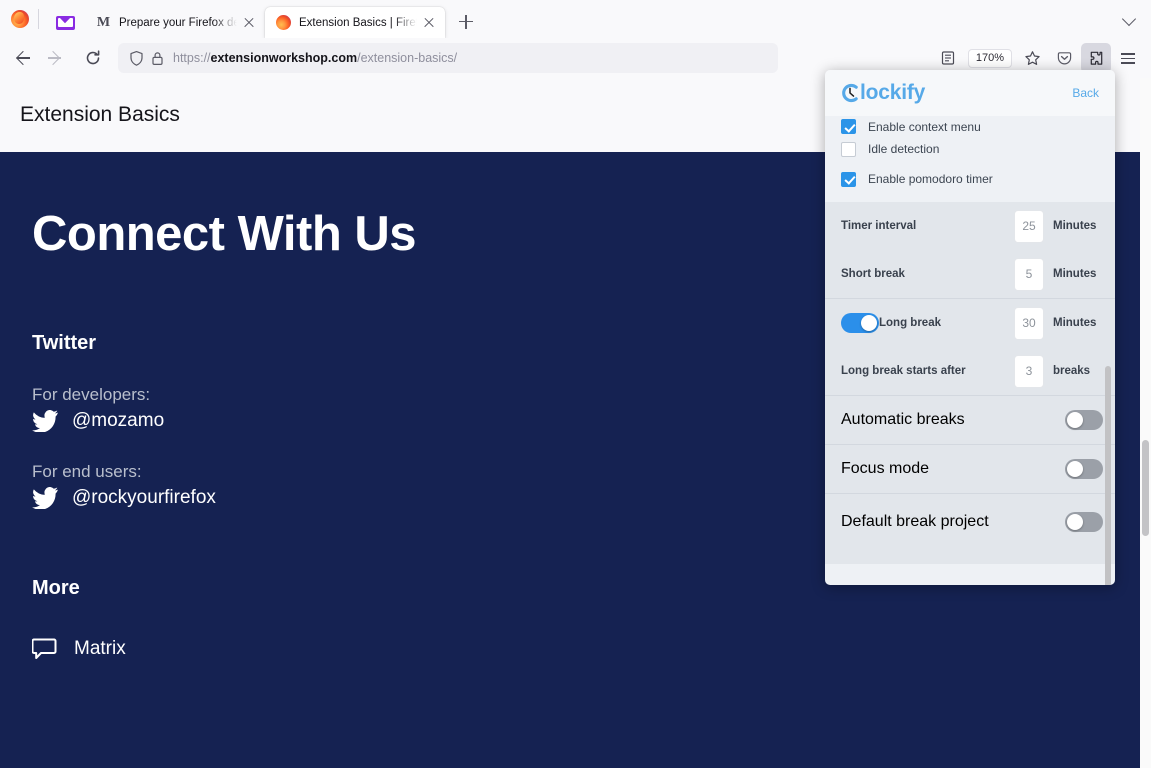 This screenshot has width=1151, height=768. Describe the element at coordinates (970, 371) in the screenshot. I see `field-row-long-break-starts-after: Long break starts after 3 breaks` at that location.